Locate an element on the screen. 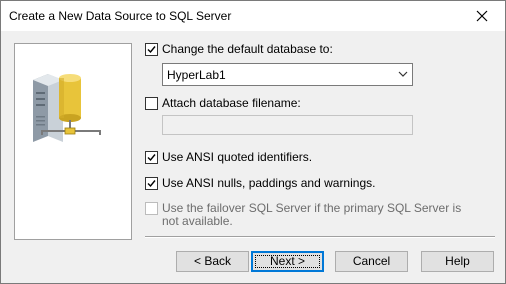 The width and height of the screenshot is (506, 284). change-default-database-checkbox is located at coordinates (151, 49).